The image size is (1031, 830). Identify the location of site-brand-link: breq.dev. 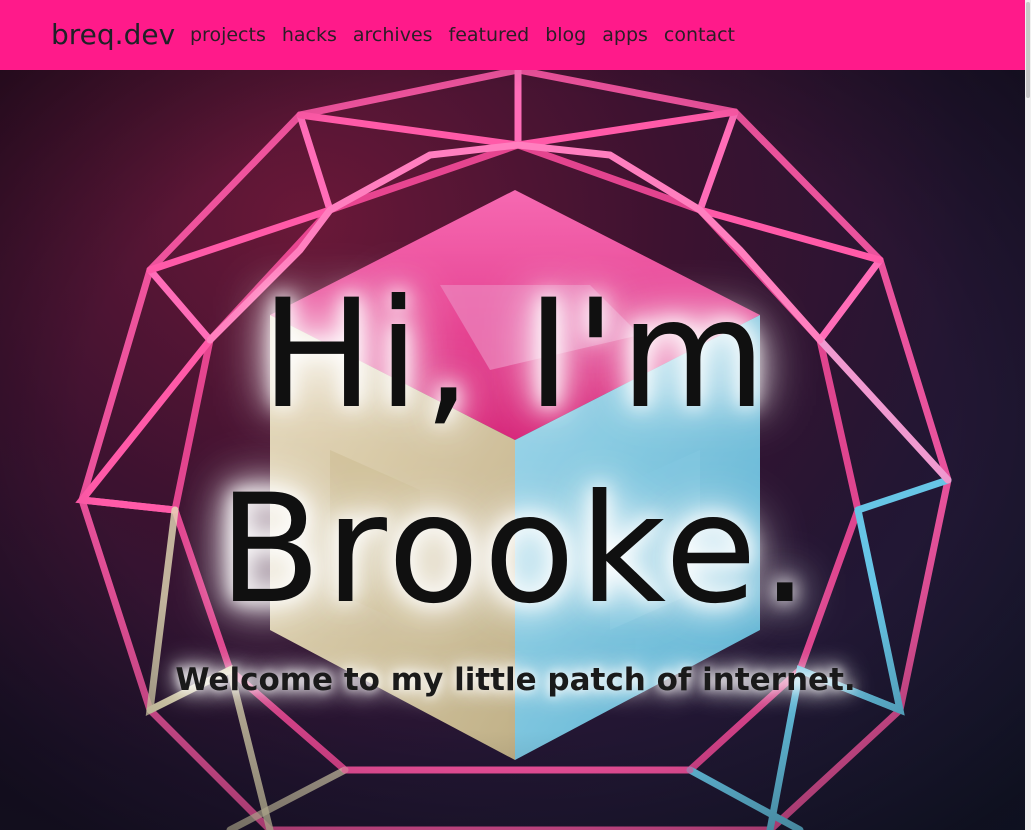
(113, 35).